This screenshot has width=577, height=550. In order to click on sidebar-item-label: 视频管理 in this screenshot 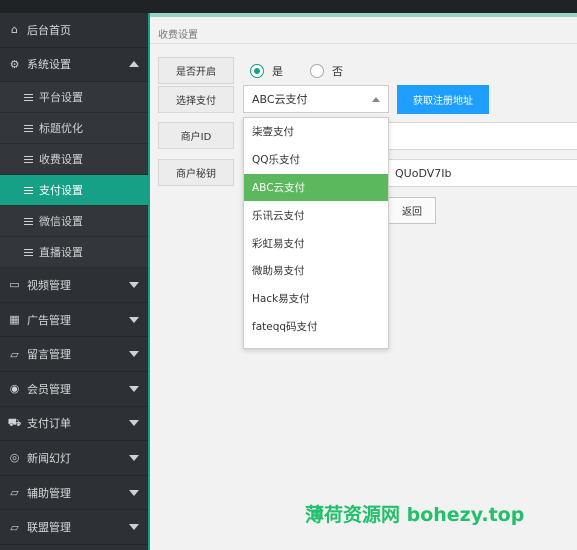, I will do `click(49, 285)`.